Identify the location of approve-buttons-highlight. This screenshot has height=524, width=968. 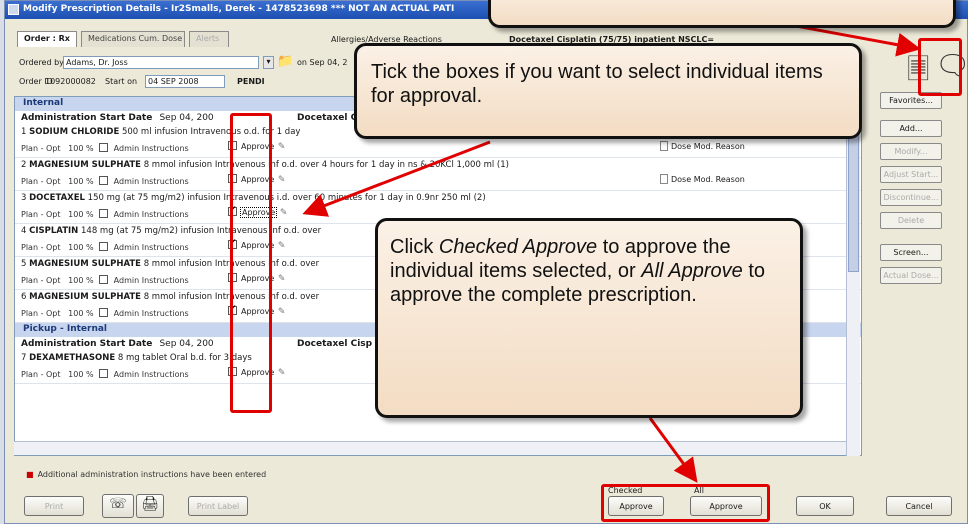
(685, 503).